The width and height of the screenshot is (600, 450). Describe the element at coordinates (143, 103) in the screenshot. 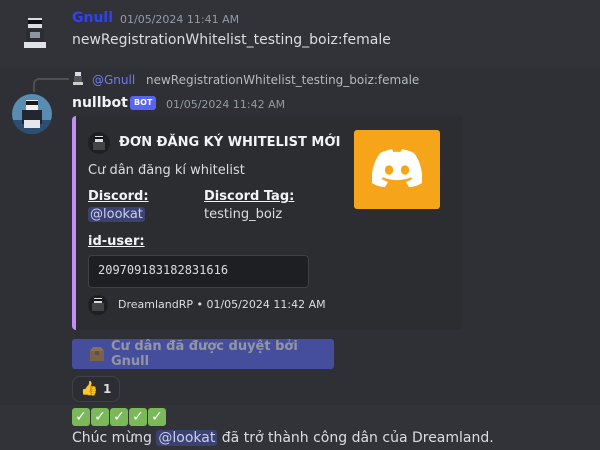

I see `bot-tag: BOT` at that location.